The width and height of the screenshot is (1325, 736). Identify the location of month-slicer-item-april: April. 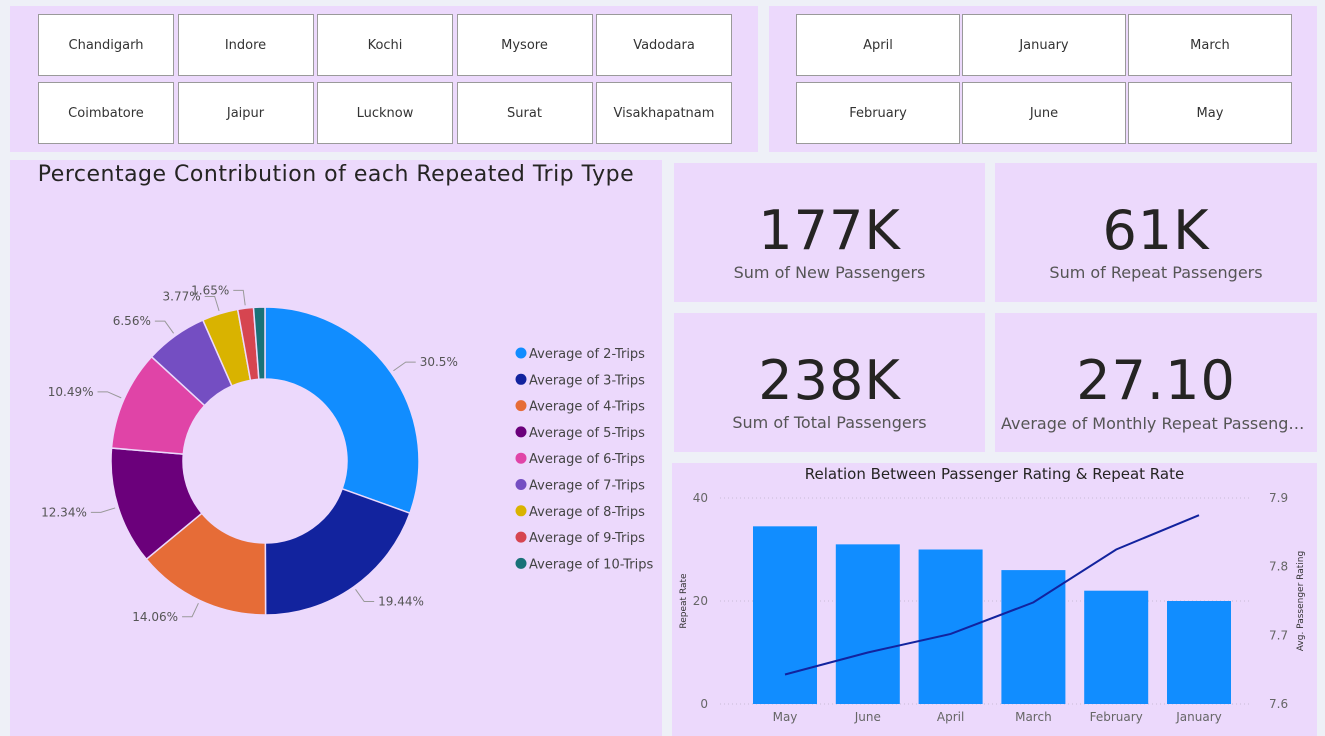
(878, 45).